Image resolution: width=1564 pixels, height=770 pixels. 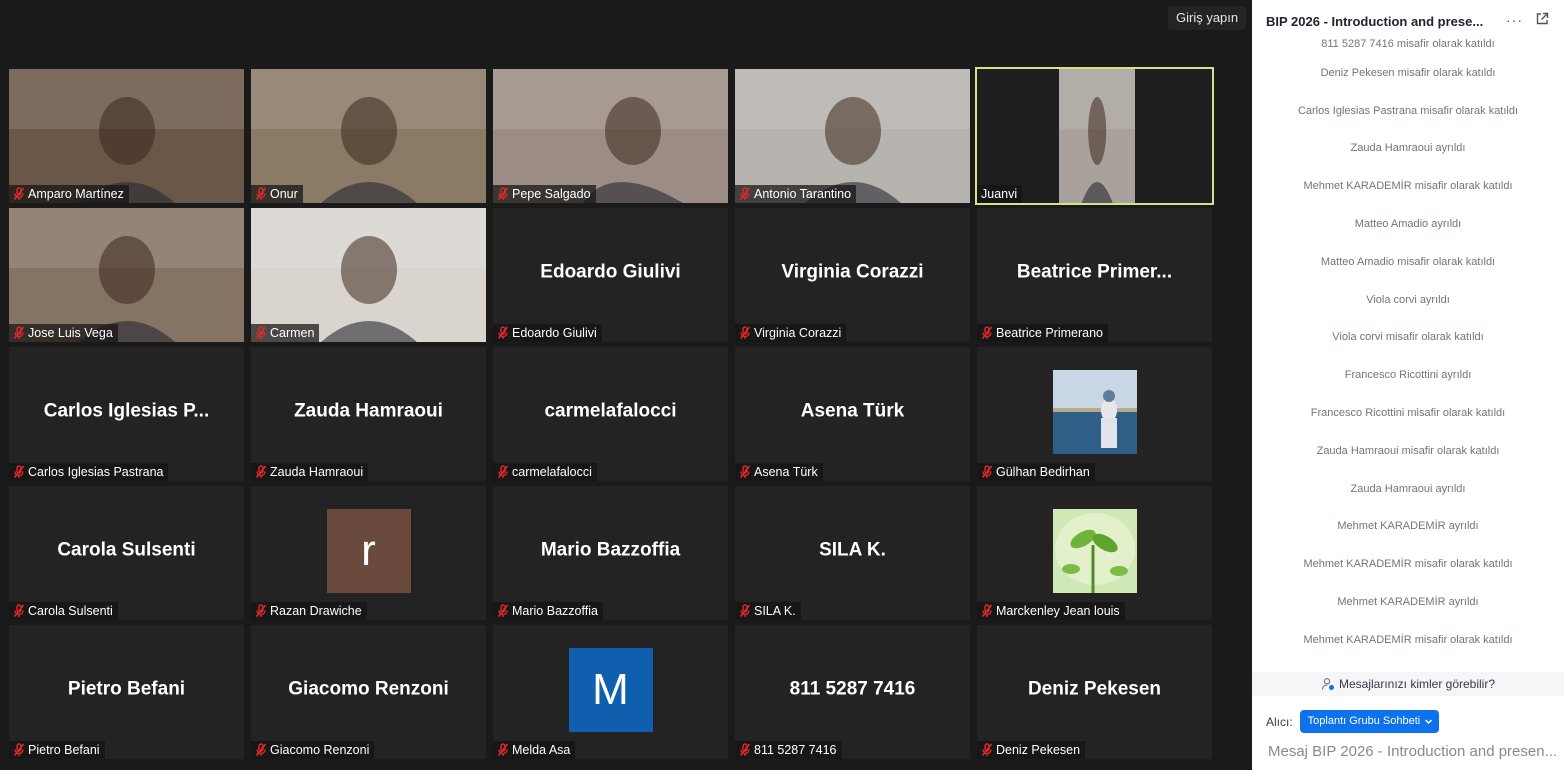 What do you see at coordinates (1408, 261) in the screenshot?
I see `system-message: Matteo Amadio misafir olarak katıldı` at bounding box center [1408, 261].